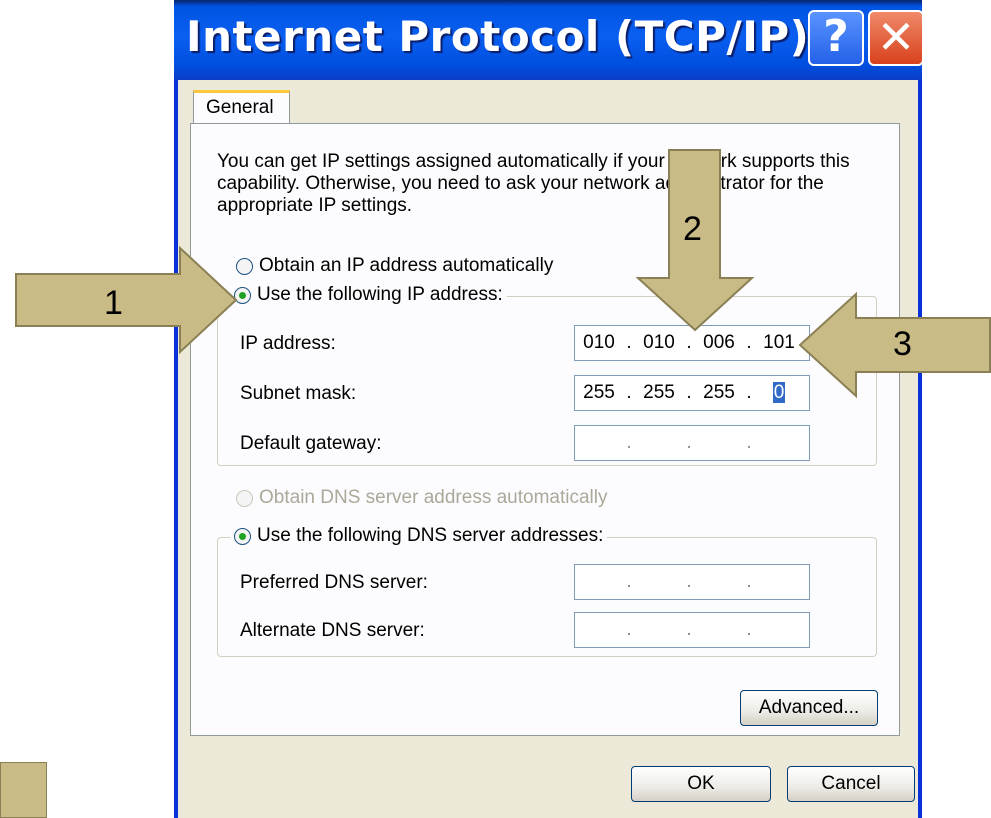  I want to click on annotation-number-2: 2, so click(692, 229).